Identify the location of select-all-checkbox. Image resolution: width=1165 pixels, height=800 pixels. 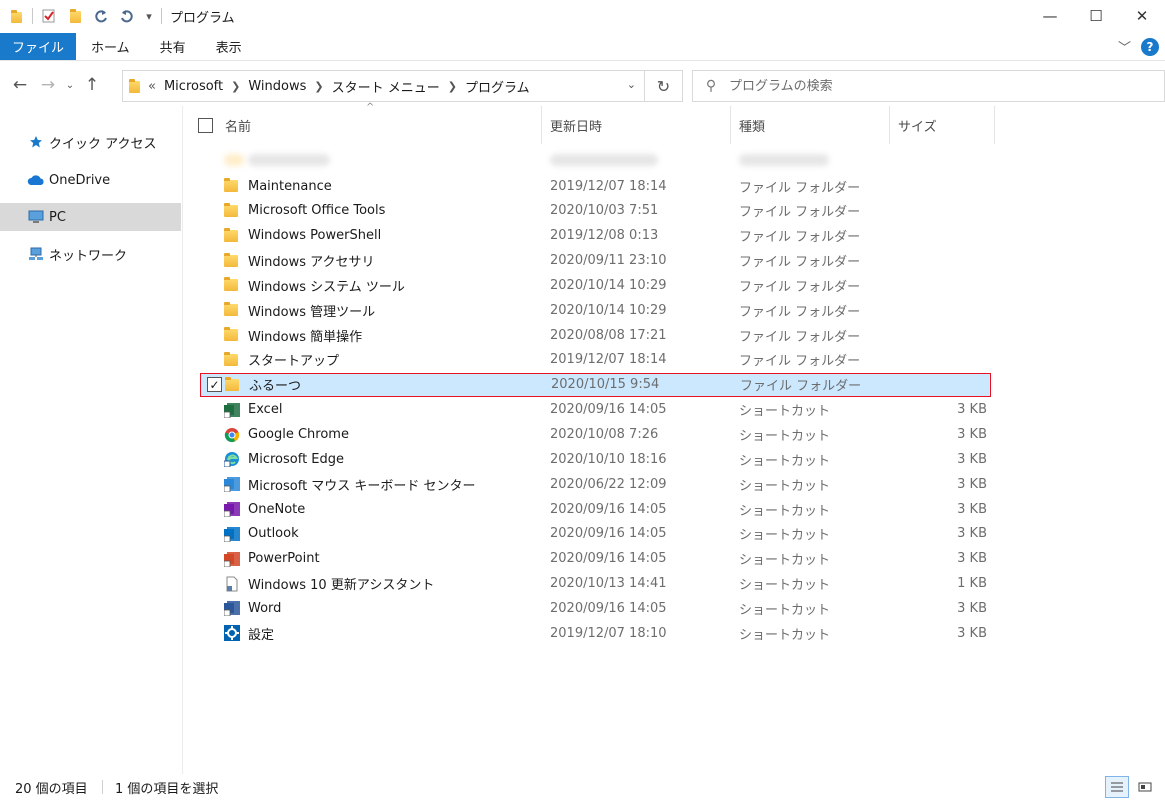
(205, 125).